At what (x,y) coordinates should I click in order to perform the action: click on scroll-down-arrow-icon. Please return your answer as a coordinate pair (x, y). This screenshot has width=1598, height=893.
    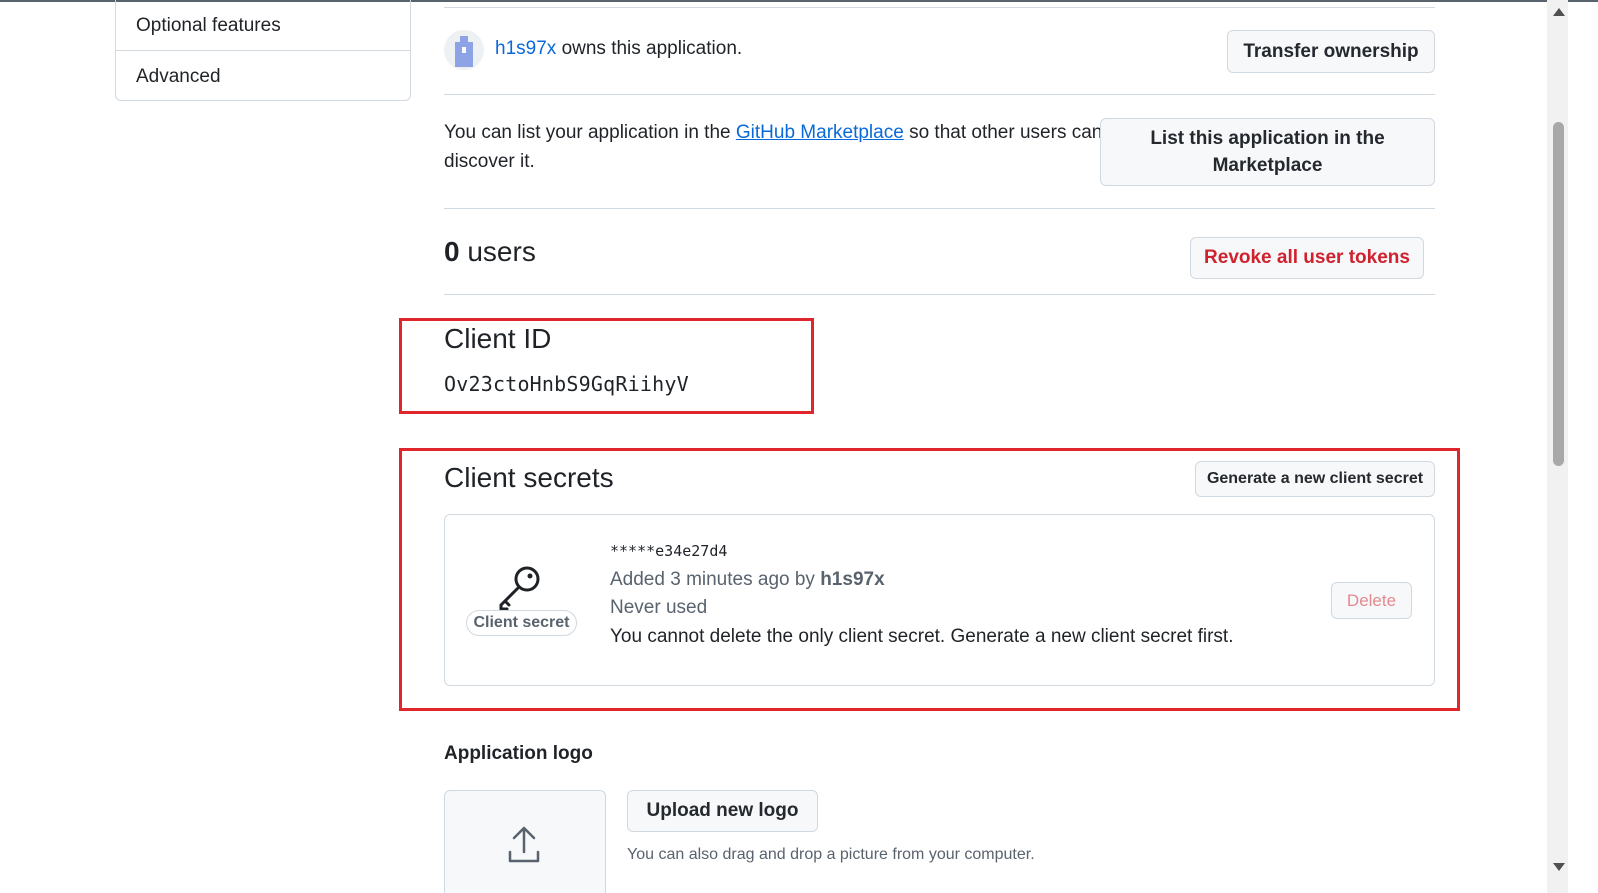
    Looking at the image, I should click on (1559, 867).